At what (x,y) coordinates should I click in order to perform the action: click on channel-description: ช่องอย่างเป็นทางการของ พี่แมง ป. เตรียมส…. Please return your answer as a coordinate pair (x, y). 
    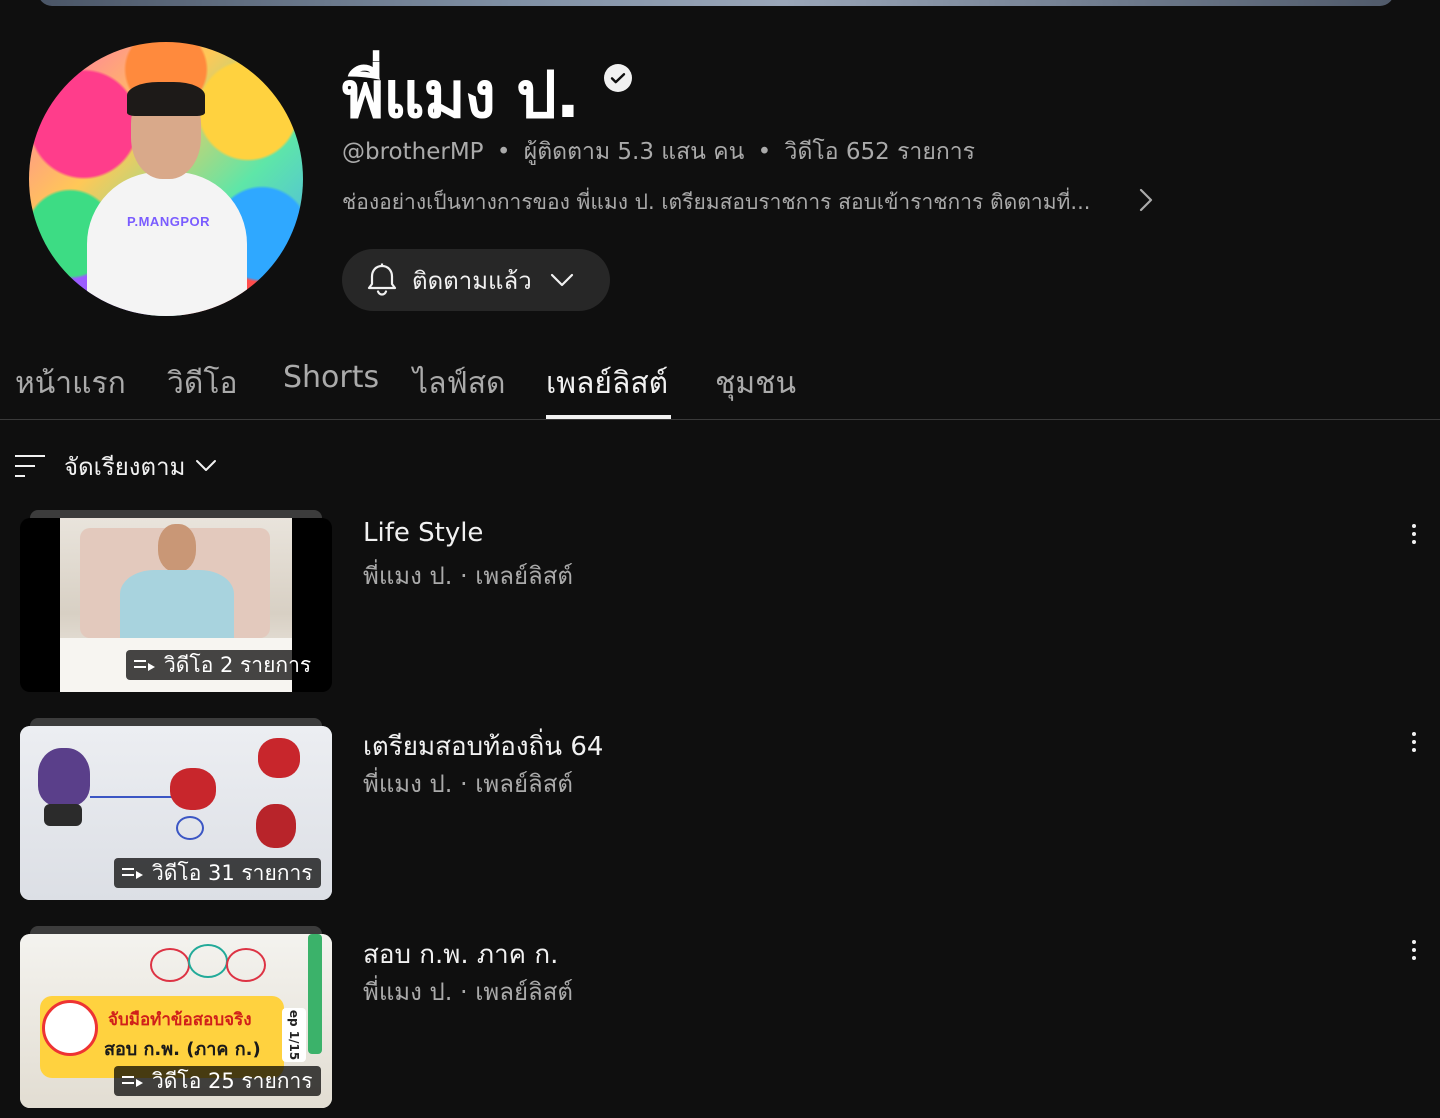
    Looking at the image, I should click on (732, 202).